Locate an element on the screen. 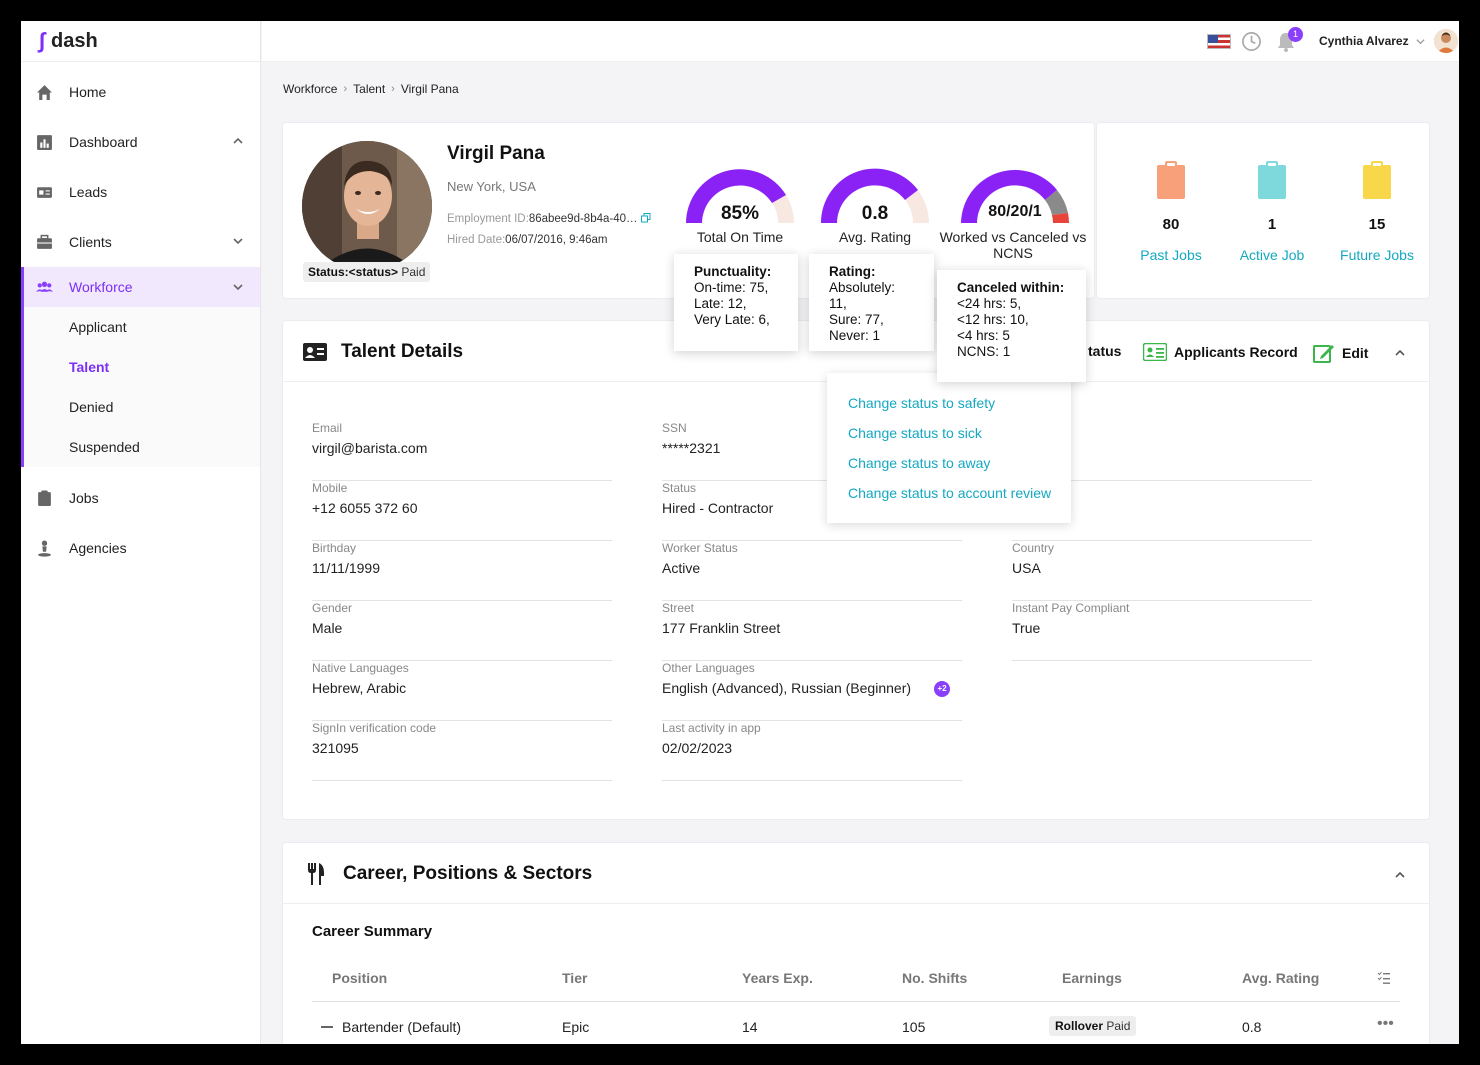 The image size is (1480, 1065). field-value: Male is located at coordinates (327, 628).